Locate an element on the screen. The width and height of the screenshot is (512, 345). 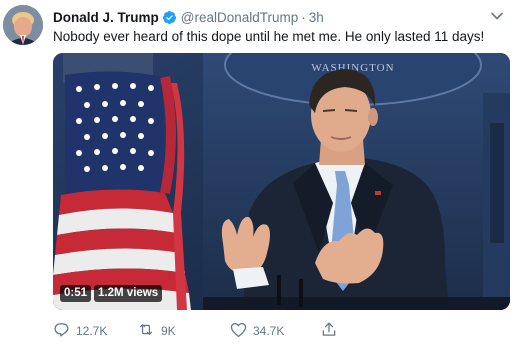
author-handle: @realDonaldTrump is located at coordinates (240, 17).